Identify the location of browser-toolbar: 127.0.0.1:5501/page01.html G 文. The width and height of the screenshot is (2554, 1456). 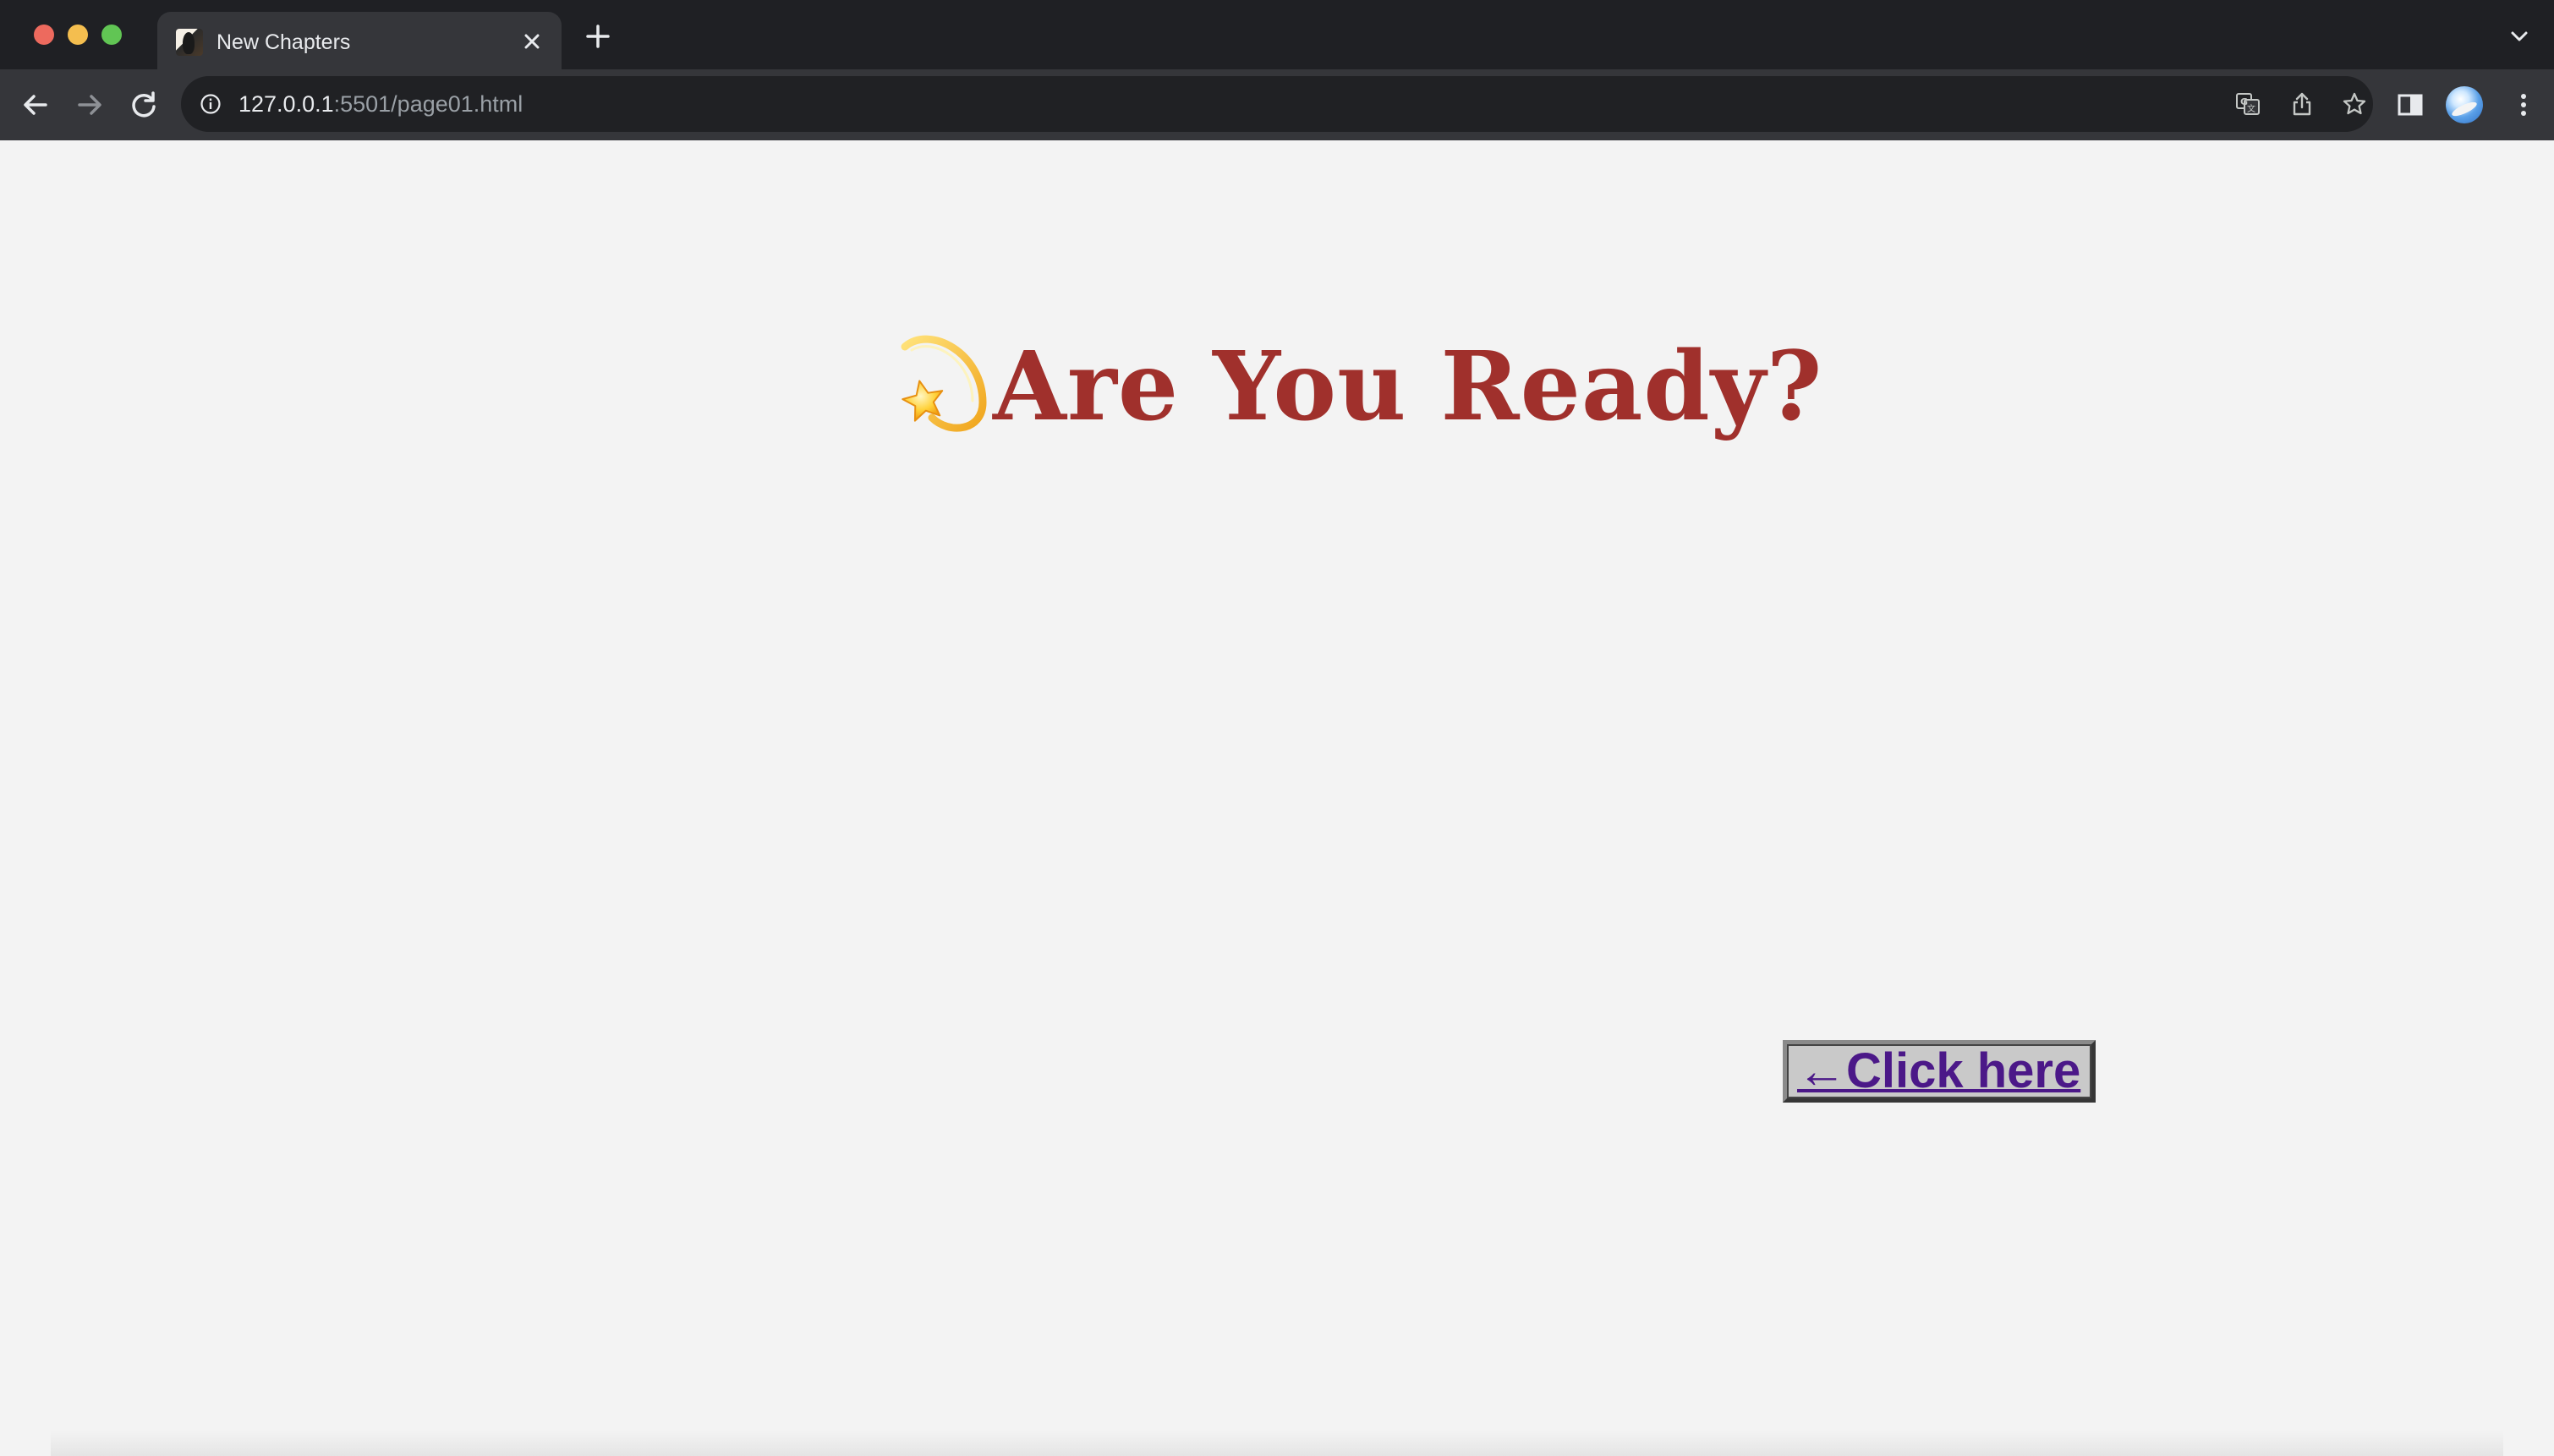
(1277, 105).